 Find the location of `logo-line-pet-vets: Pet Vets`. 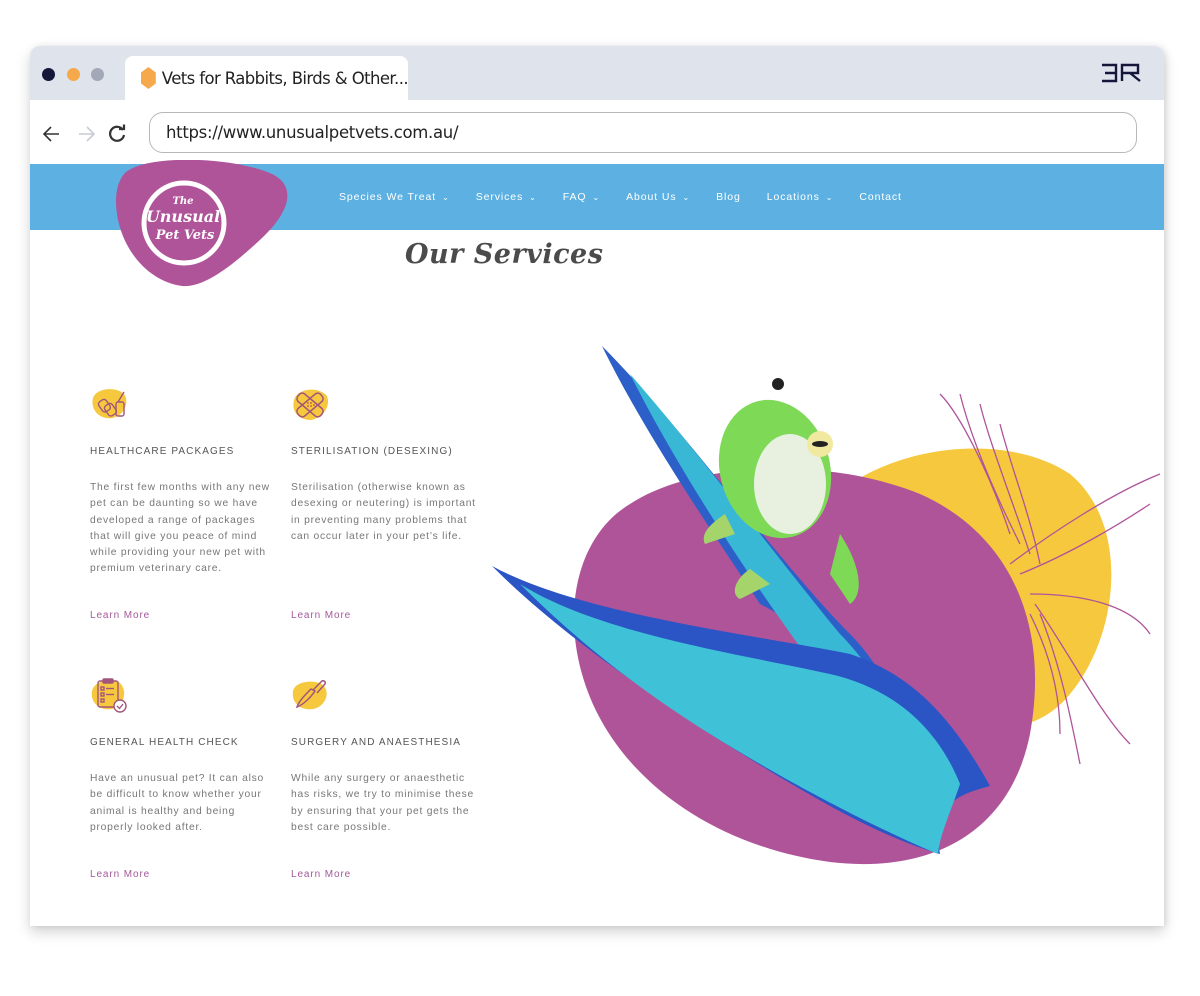

logo-line-pet-vets: Pet Vets is located at coordinates (185, 235).